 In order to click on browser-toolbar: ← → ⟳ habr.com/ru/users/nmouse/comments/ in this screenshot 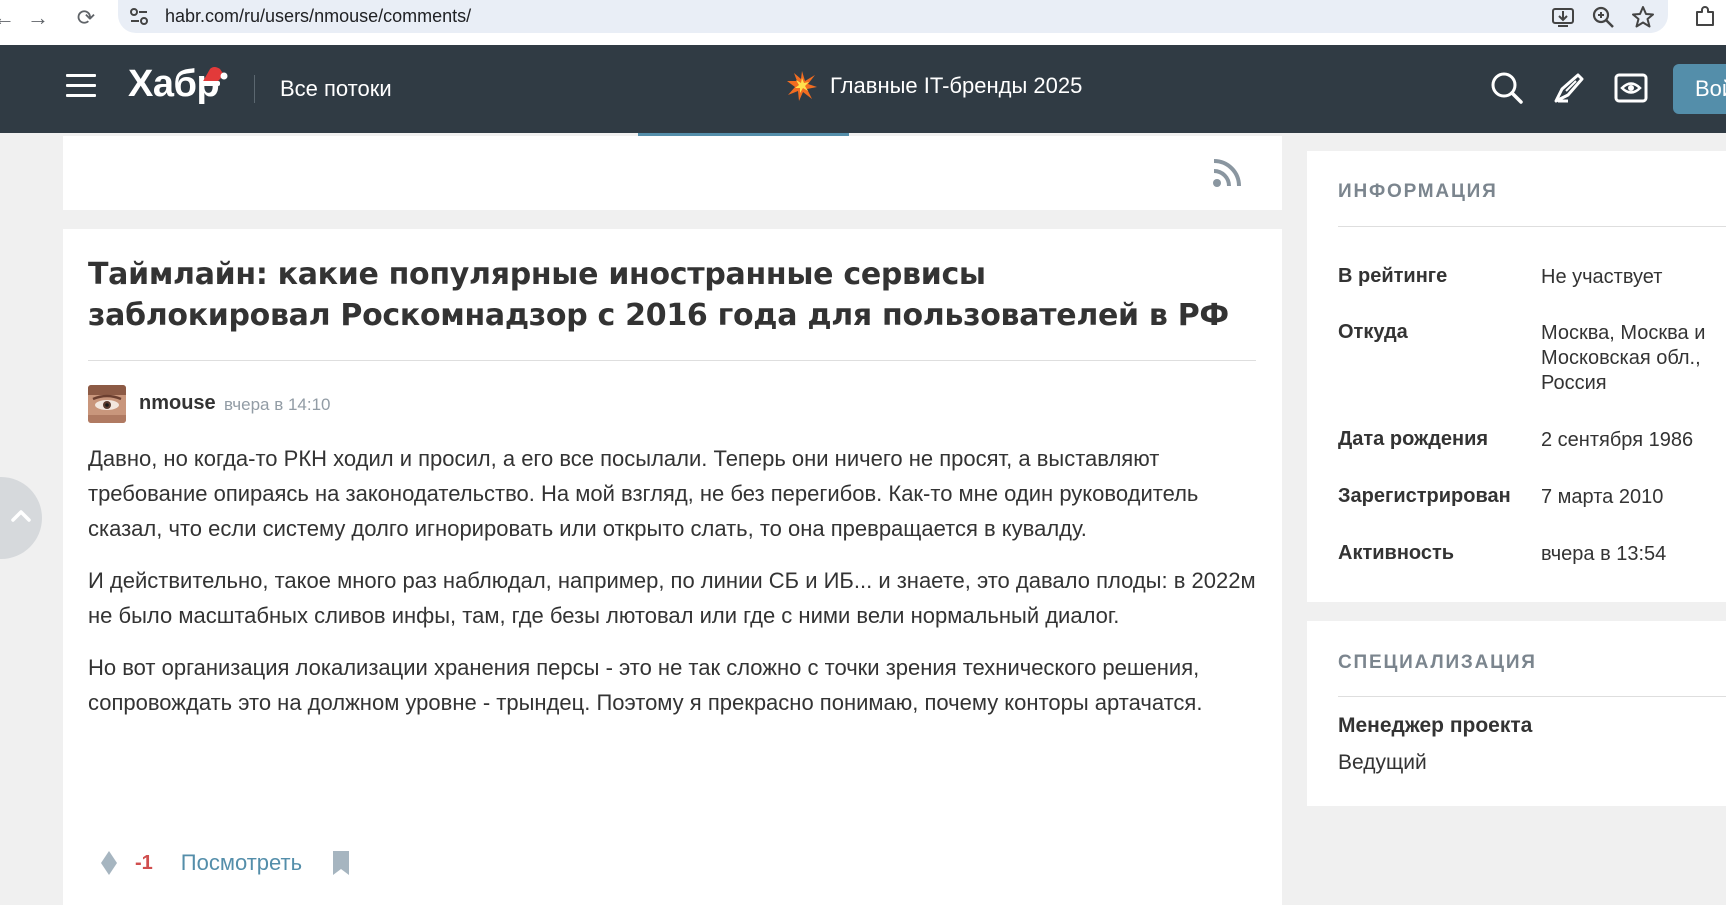, I will do `click(863, 22)`.